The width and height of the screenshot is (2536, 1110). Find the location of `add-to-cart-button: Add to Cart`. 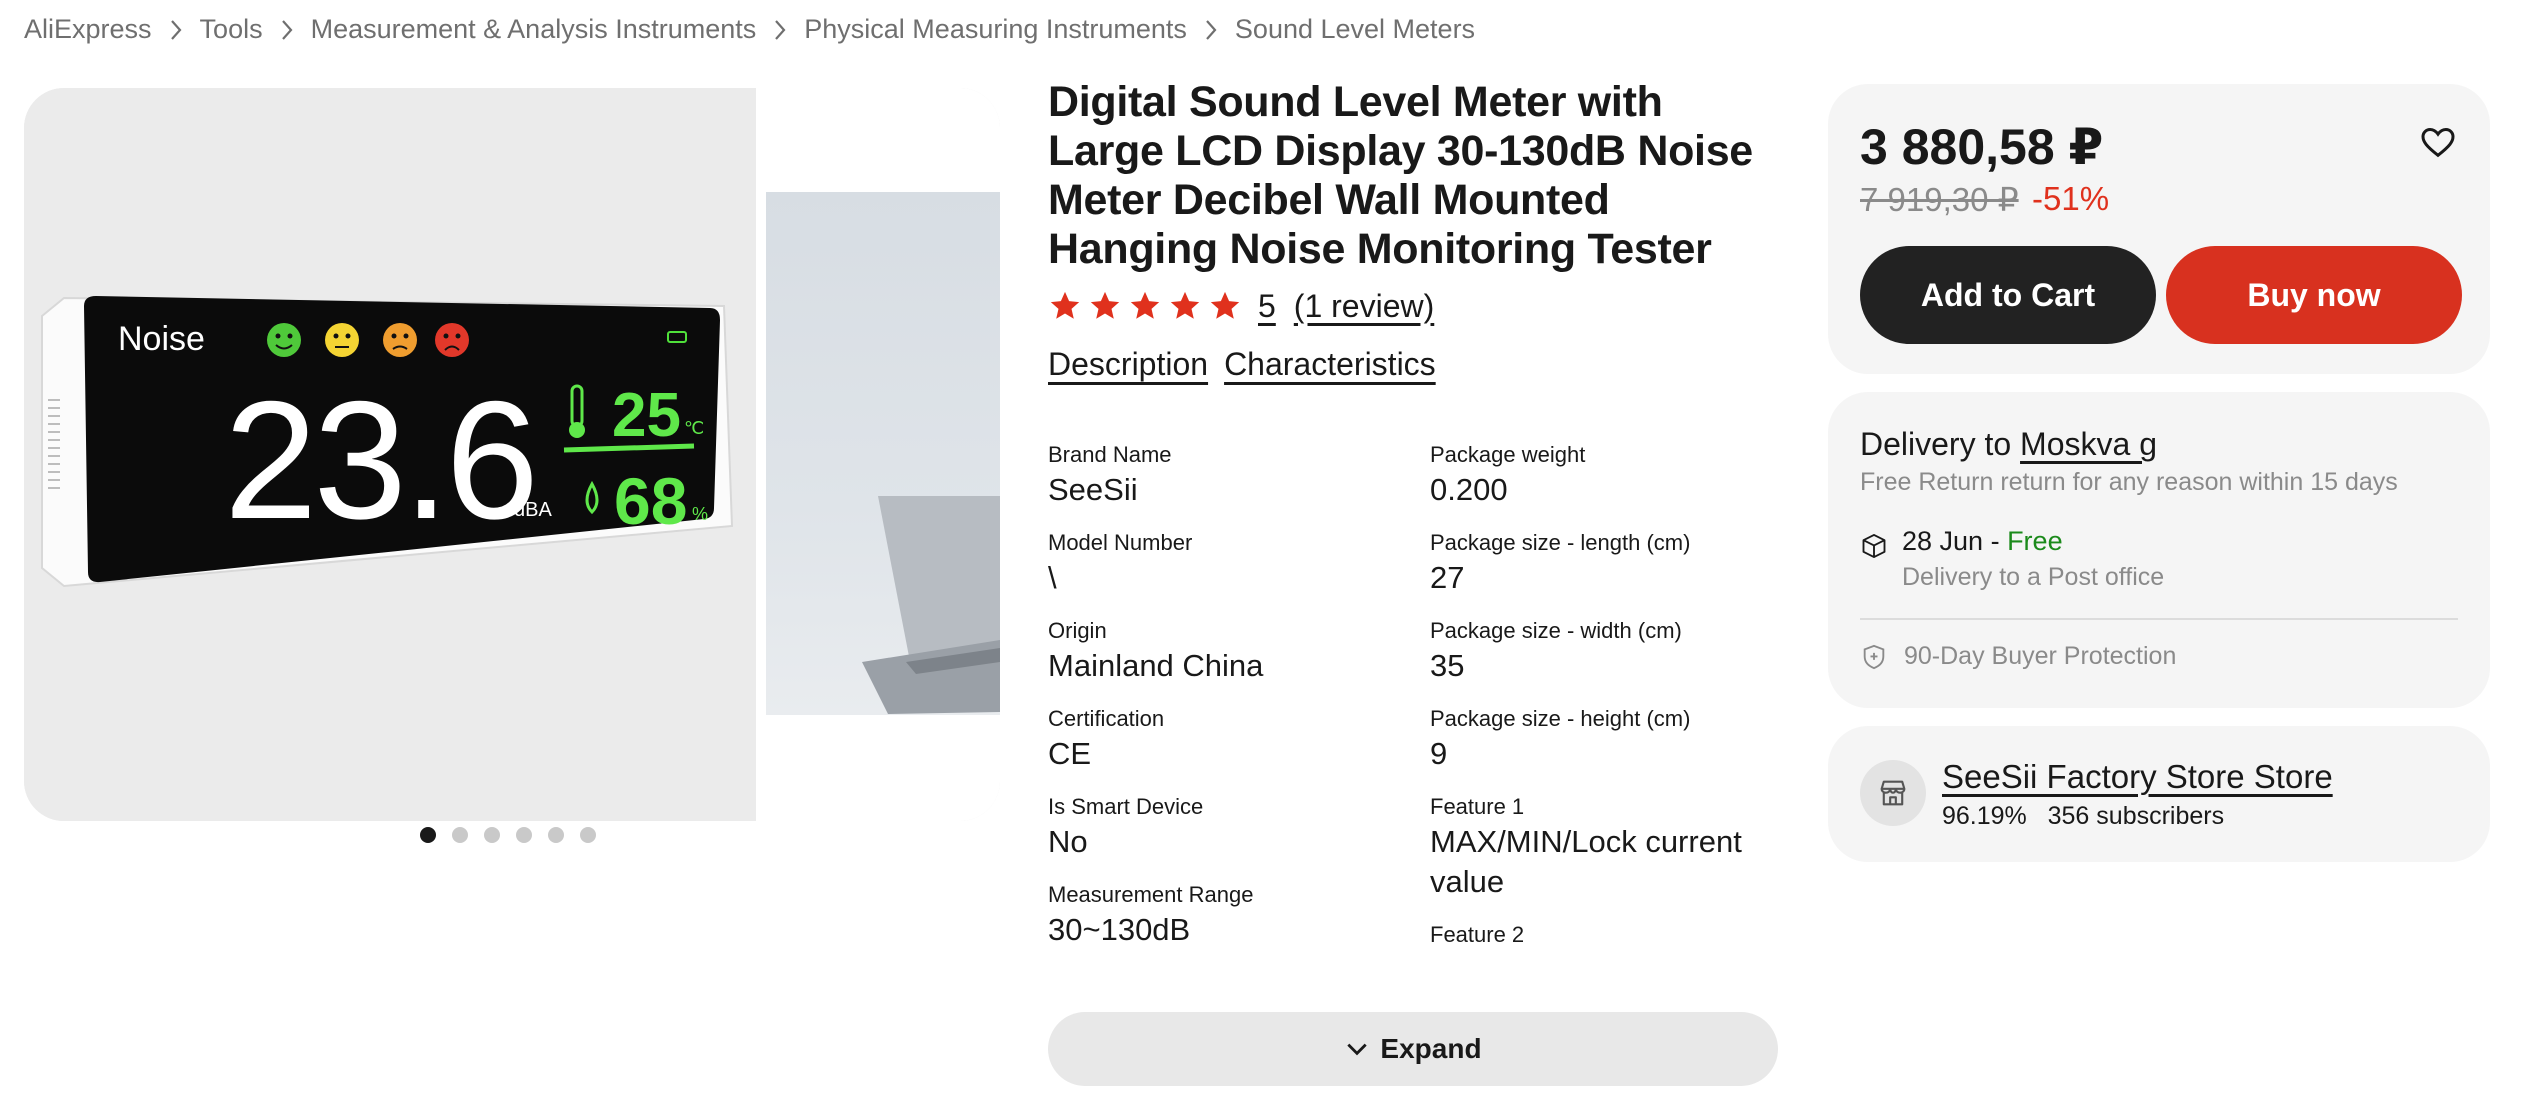

add-to-cart-button: Add to Cart is located at coordinates (2008, 295).